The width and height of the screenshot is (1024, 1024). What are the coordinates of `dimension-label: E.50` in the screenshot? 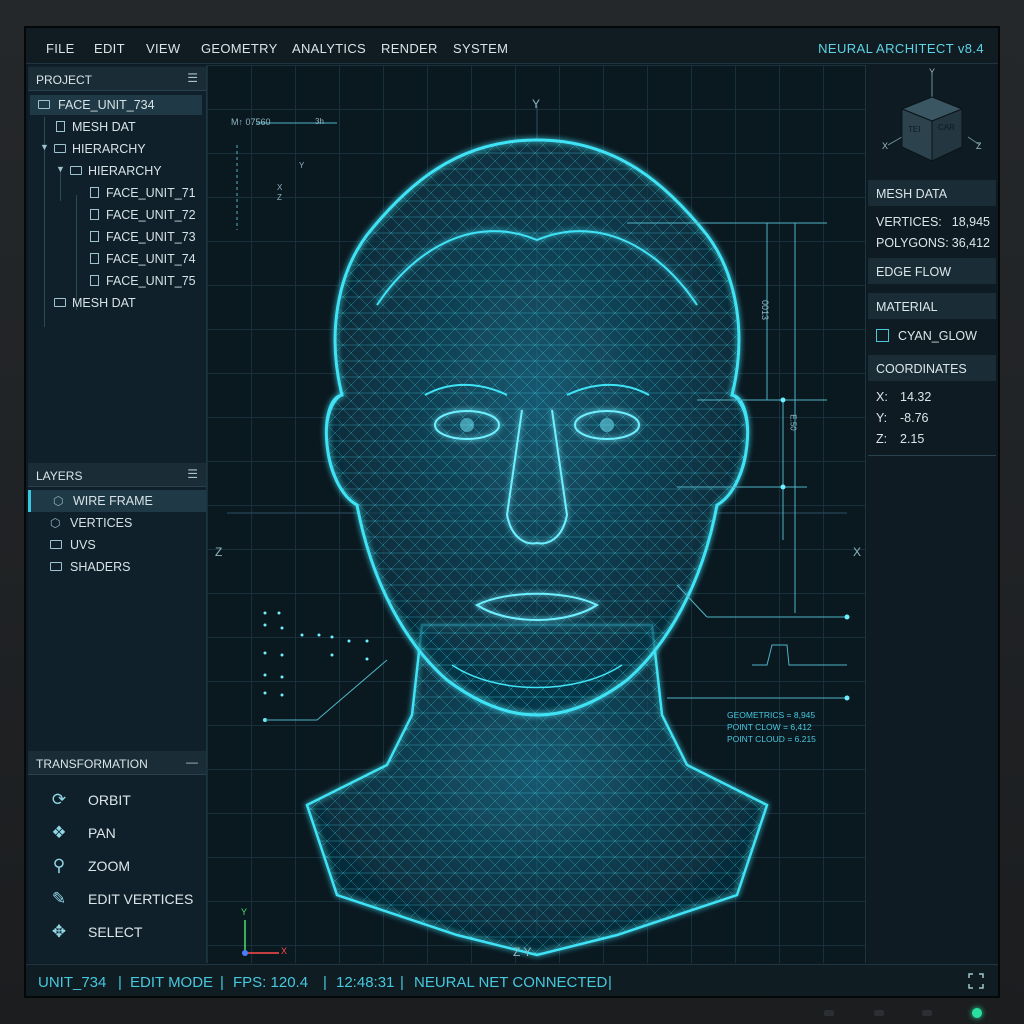 It's located at (793, 422).